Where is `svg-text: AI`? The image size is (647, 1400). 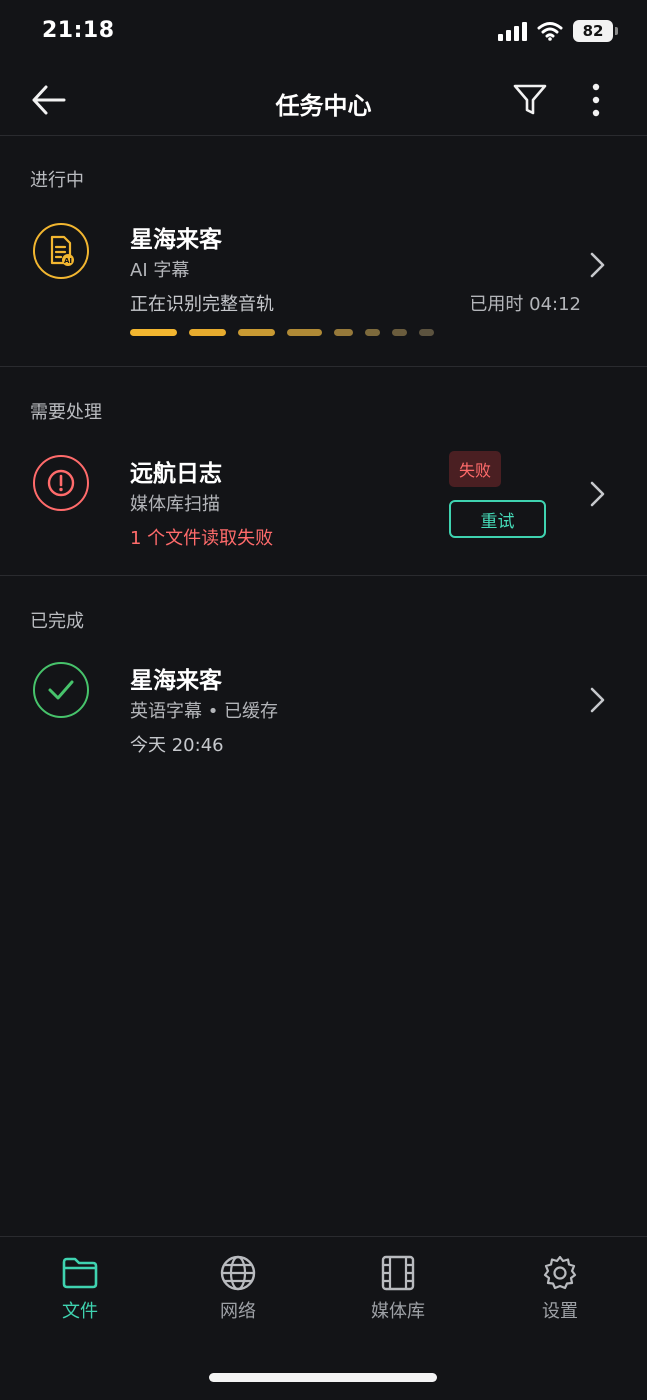
svg-text: AI is located at coordinates (68, 261).